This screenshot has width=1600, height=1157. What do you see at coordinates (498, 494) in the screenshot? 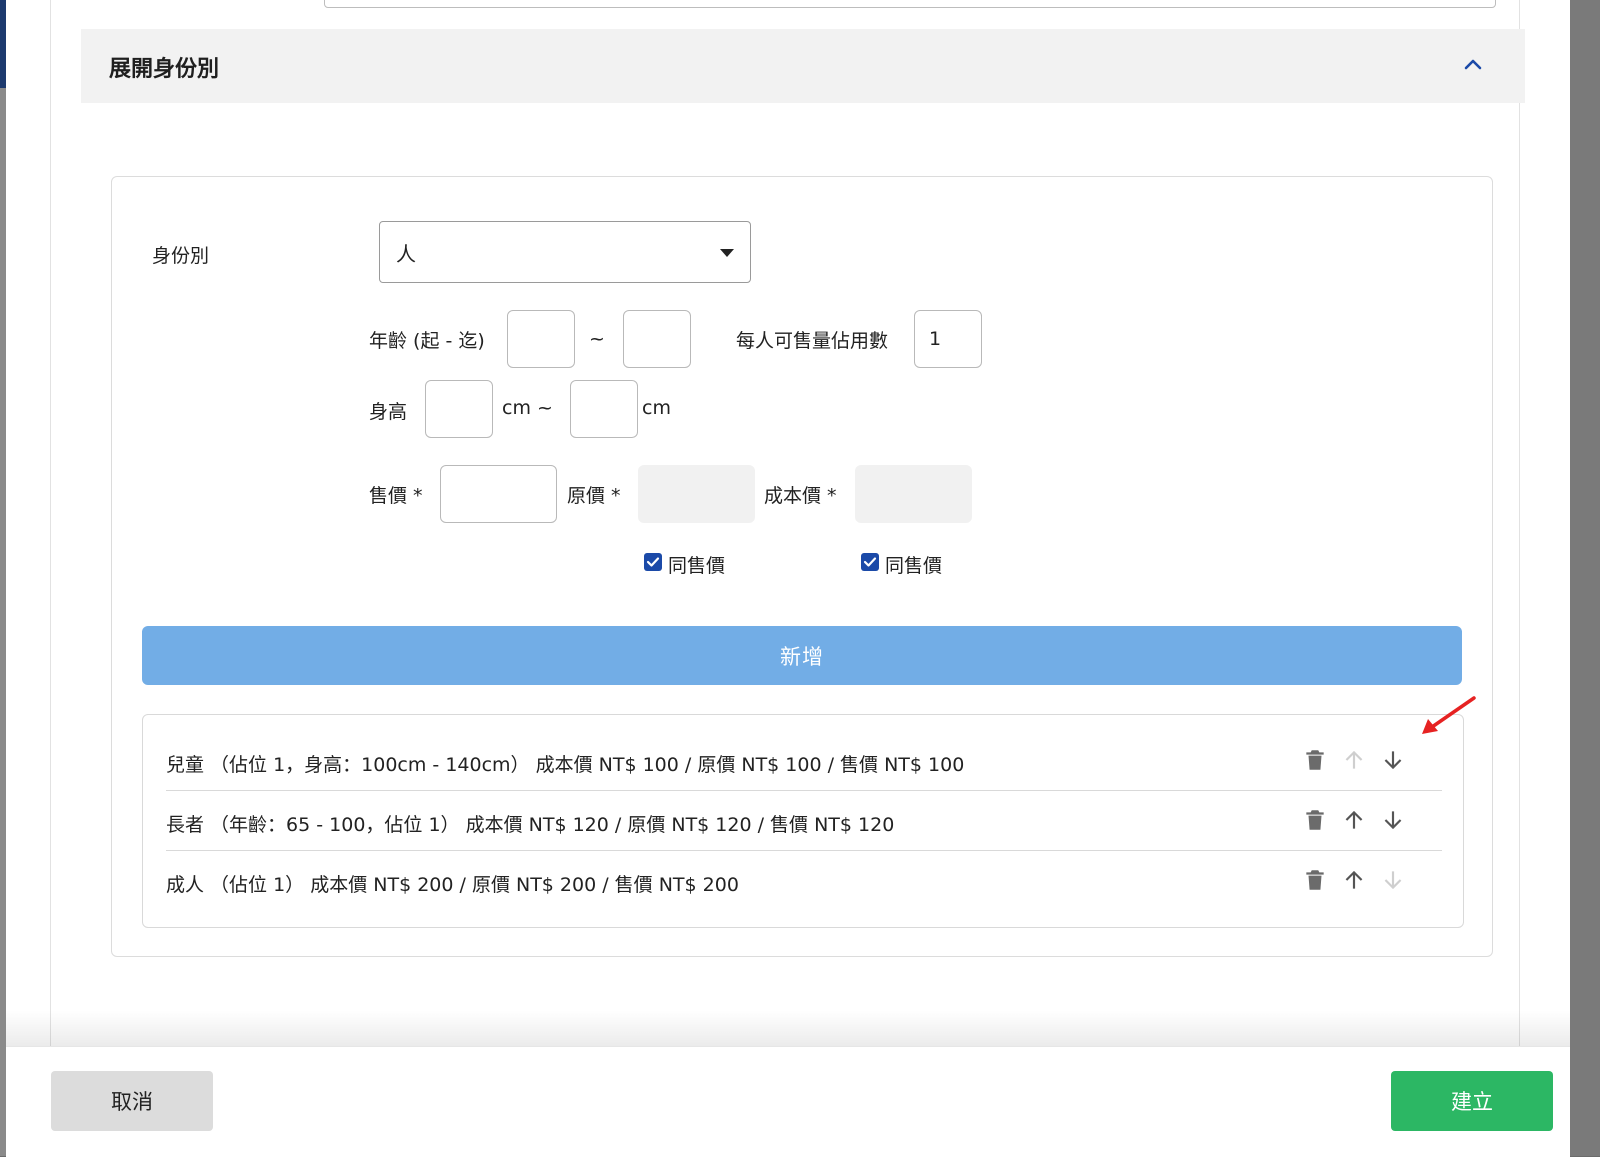
I see `sale-price-input` at bounding box center [498, 494].